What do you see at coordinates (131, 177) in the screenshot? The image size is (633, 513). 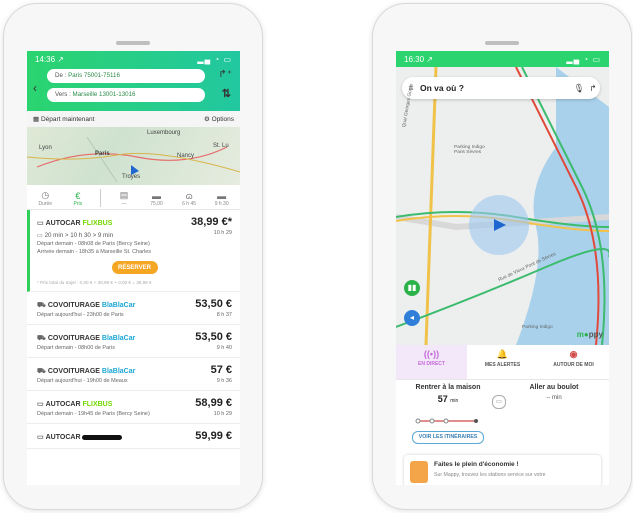 I see `map-label: Troyes` at bounding box center [131, 177].